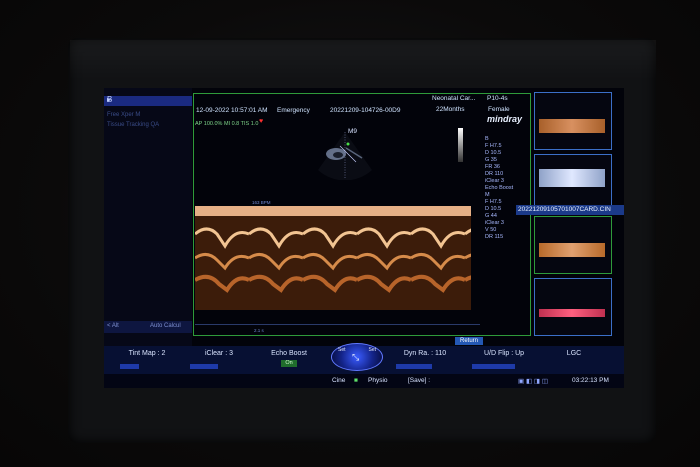 The height and width of the screenshot is (467, 700). I want to click on param-line: V 50, so click(491, 230).